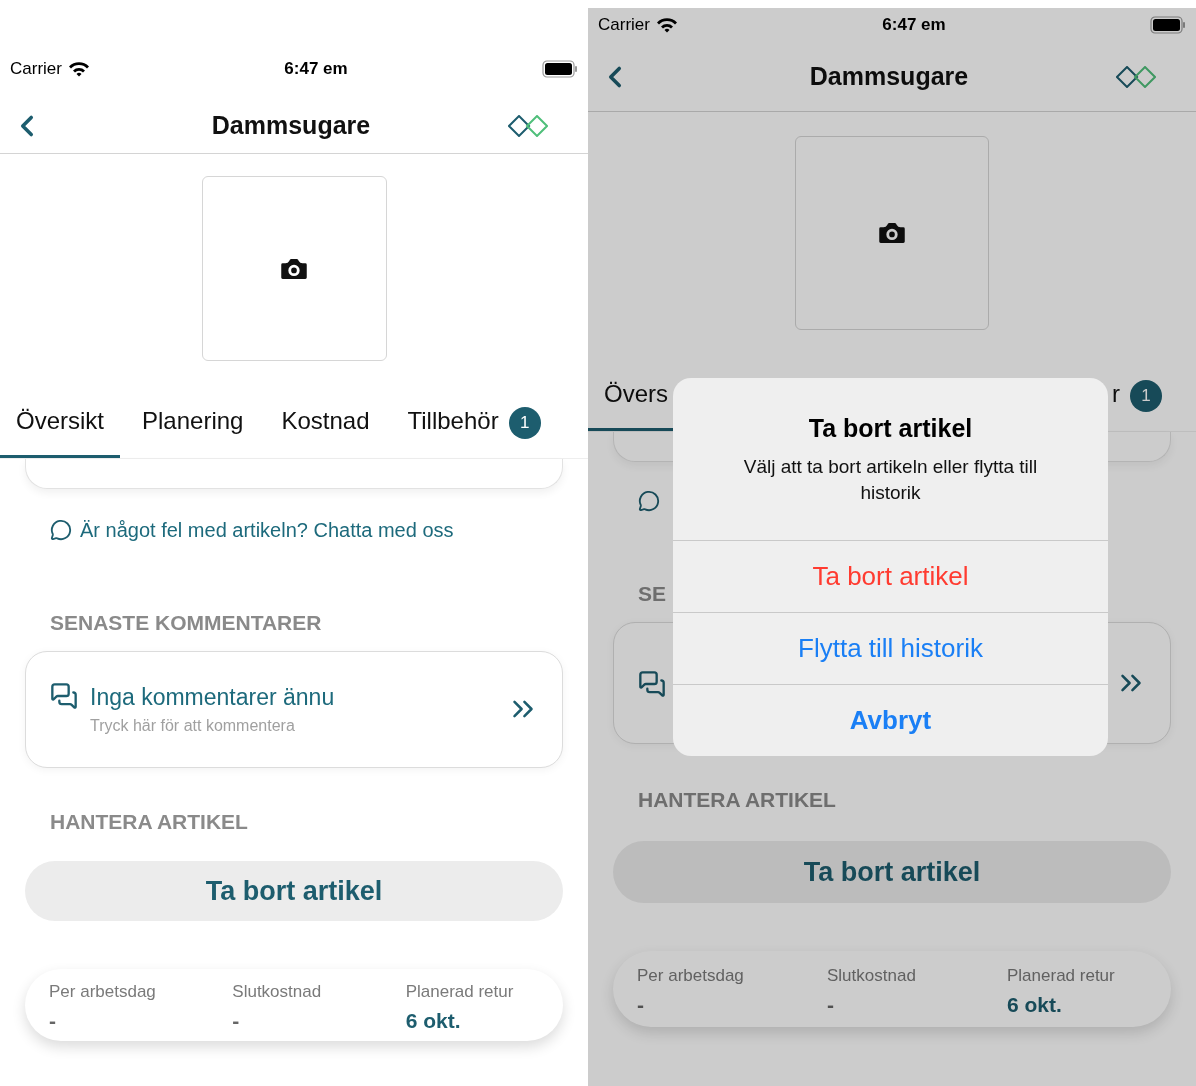  I want to click on dialog-message: Välj att ta bort artikeln eller flytta till historik, so click(890, 479).